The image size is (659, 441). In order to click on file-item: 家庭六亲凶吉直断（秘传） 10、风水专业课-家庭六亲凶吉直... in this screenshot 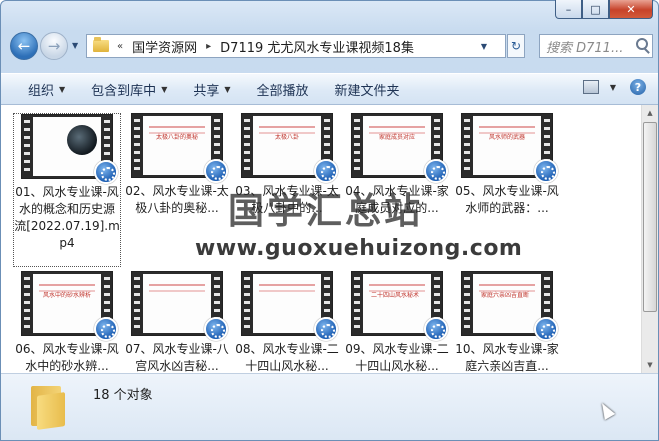, I will do `click(507, 322)`.